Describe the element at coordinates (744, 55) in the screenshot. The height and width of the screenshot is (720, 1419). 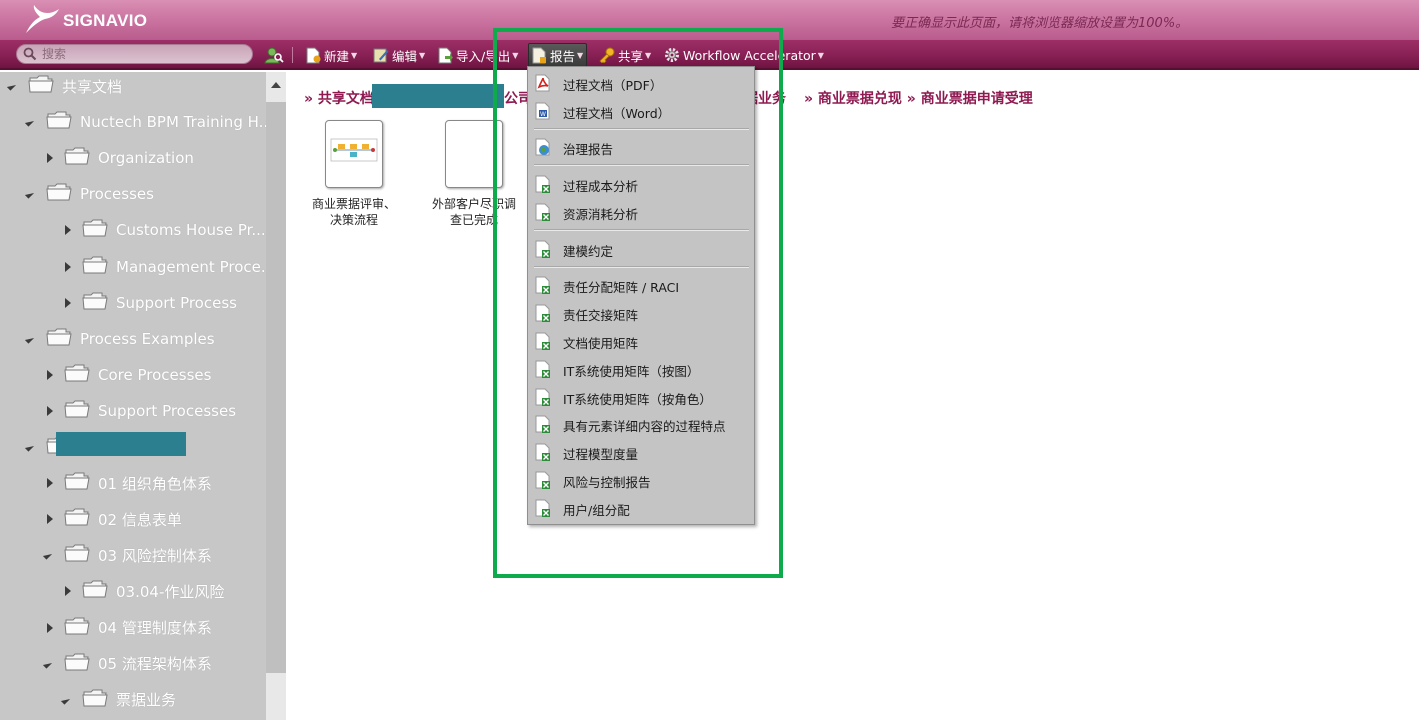
I see `workflow-accelerator-button: Workflow Accelerator ▼` at that location.